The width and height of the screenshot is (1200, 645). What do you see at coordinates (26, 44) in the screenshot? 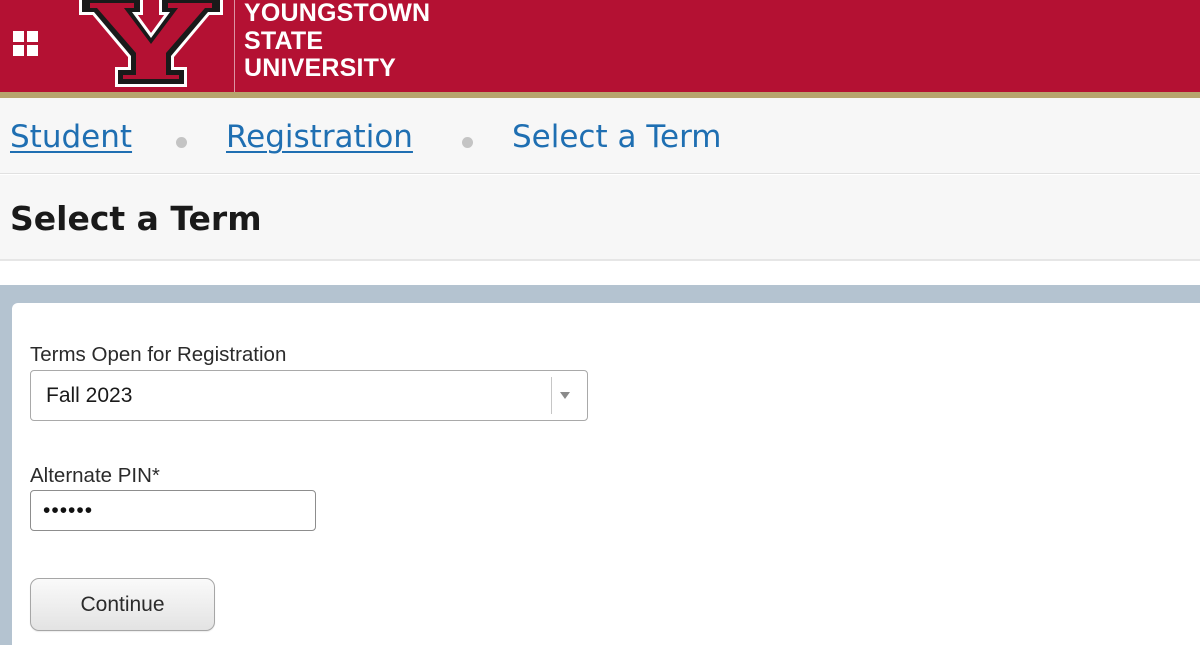
I see `apps-grid-icon` at bounding box center [26, 44].